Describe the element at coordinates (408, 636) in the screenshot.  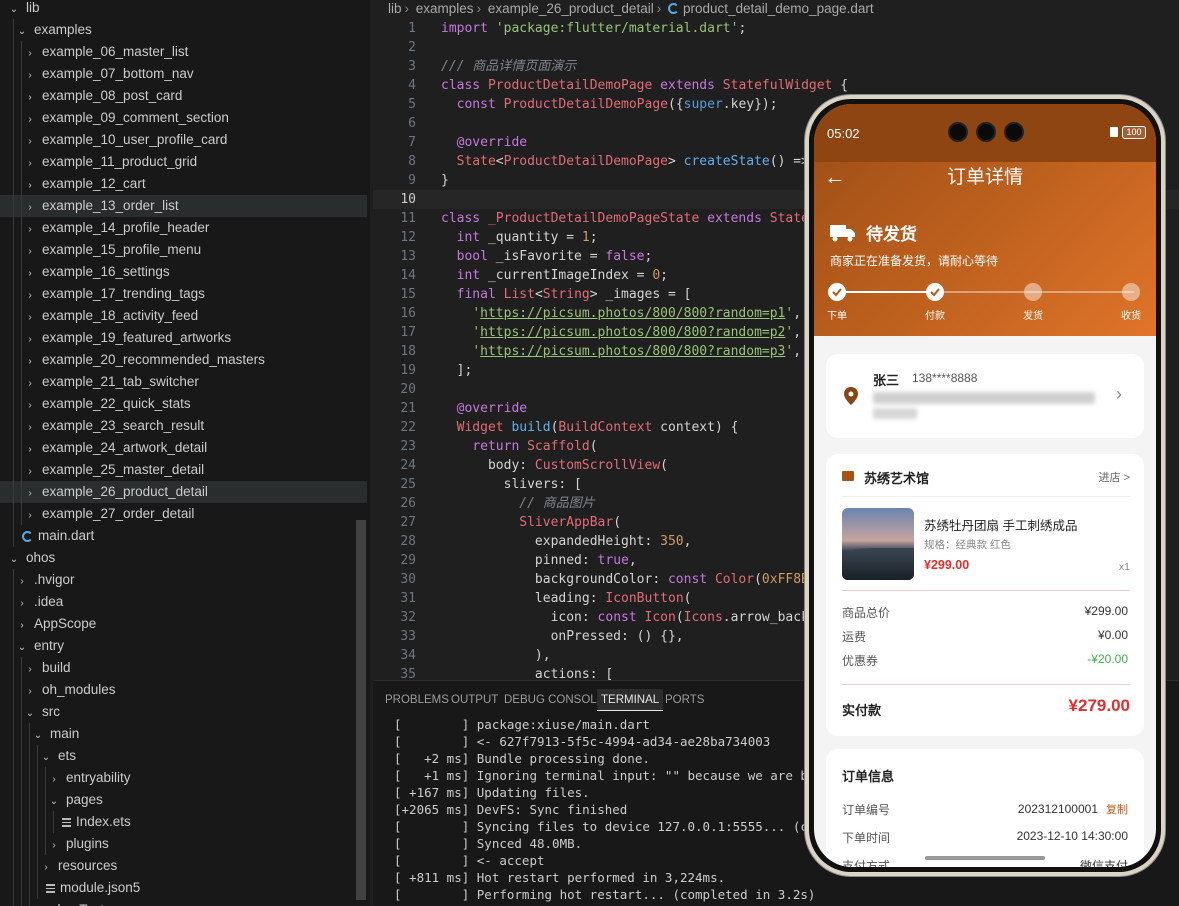
I see `line-number: 33` at that location.